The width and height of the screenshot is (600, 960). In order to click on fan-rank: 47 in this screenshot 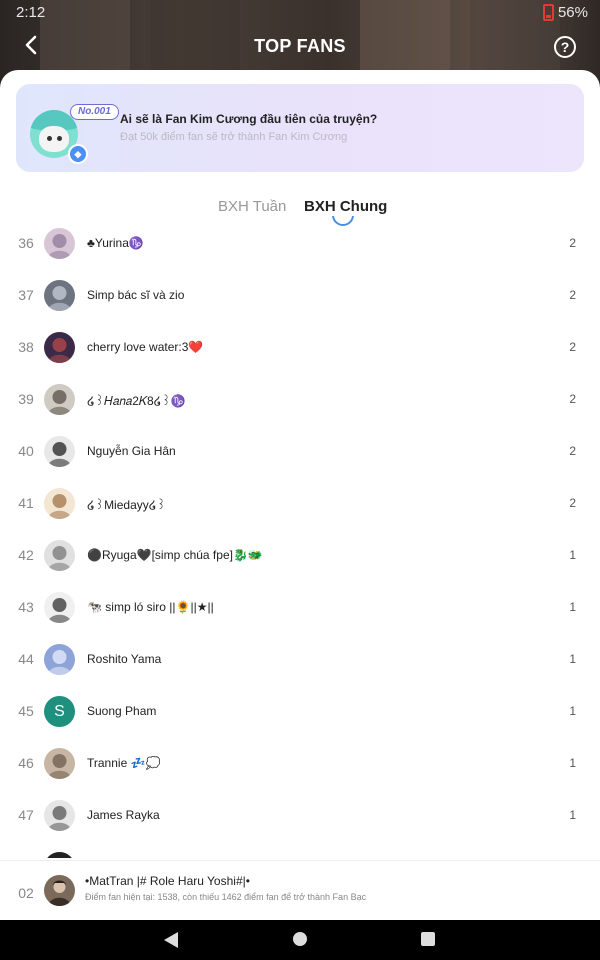, I will do `click(26, 815)`.